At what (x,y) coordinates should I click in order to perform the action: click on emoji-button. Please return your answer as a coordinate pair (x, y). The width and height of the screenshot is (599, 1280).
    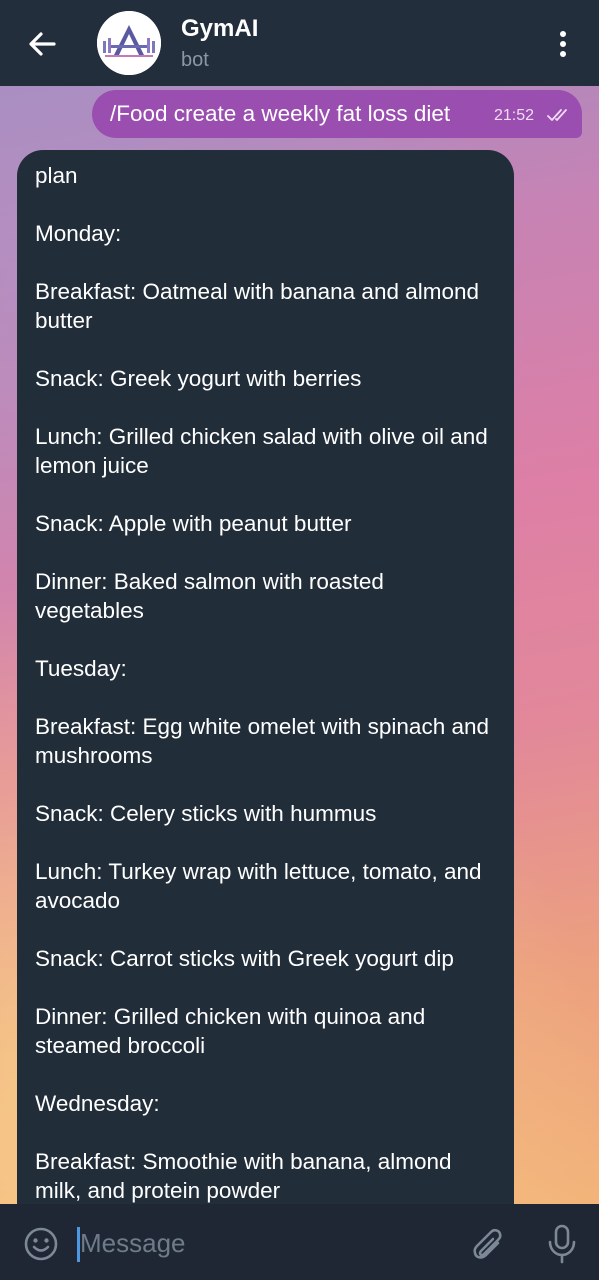
    Looking at the image, I should click on (41, 1244).